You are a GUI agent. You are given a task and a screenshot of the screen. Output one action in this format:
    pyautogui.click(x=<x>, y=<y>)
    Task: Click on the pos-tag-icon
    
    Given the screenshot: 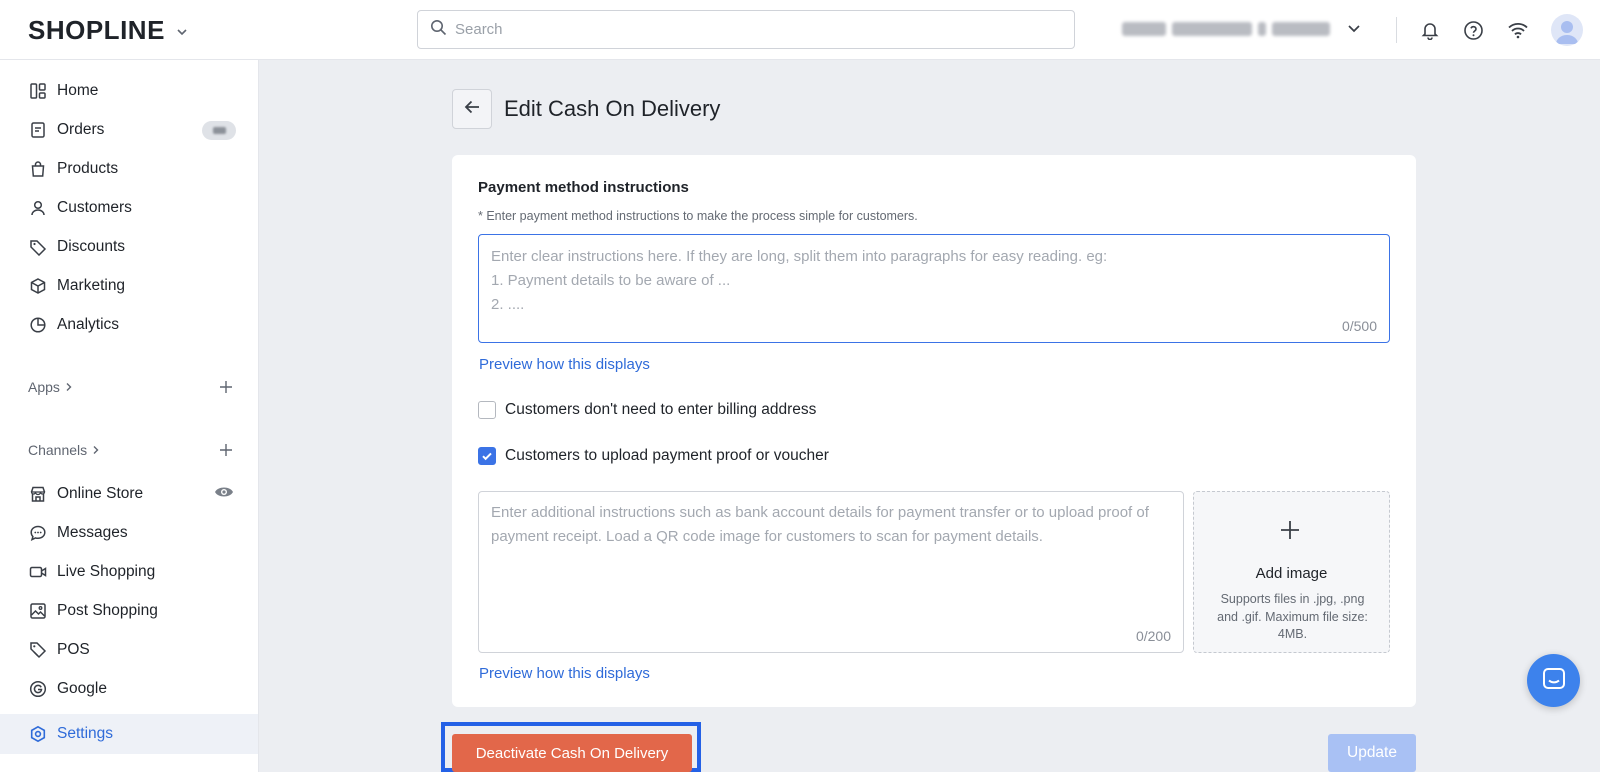 What is the action you would take?
    pyautogui.click(x=38, y=650)
    